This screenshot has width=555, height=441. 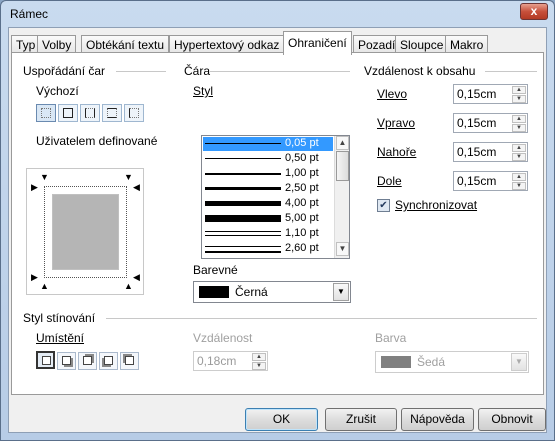 What do you see at coordinates (129, 361) in the screenshot?
I see `shadow-top-left-option` at bounding box center [129, 361].